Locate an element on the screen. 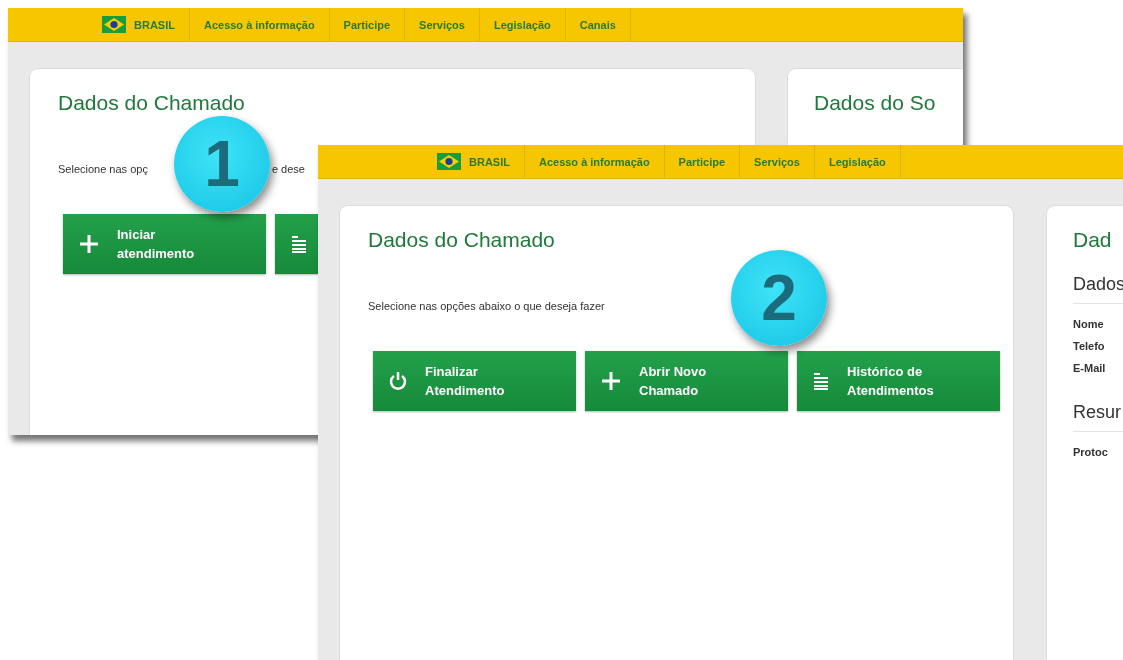 The height and width of the screenshot is (660, 1123). action-button is located at coordinates (296, 244).